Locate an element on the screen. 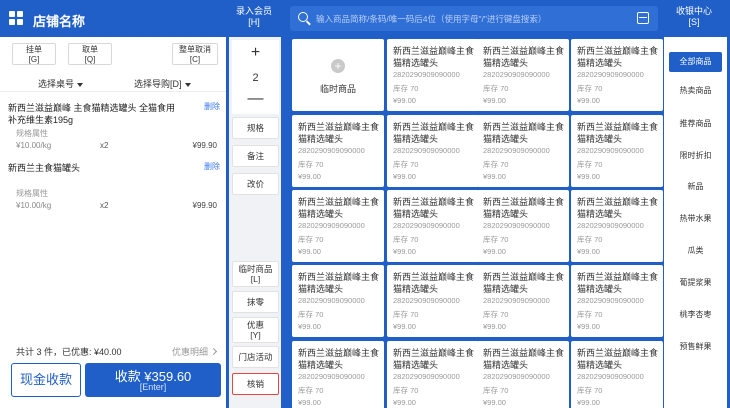  quantity-stepper: + 2 — is located at coordinates (255, 77).